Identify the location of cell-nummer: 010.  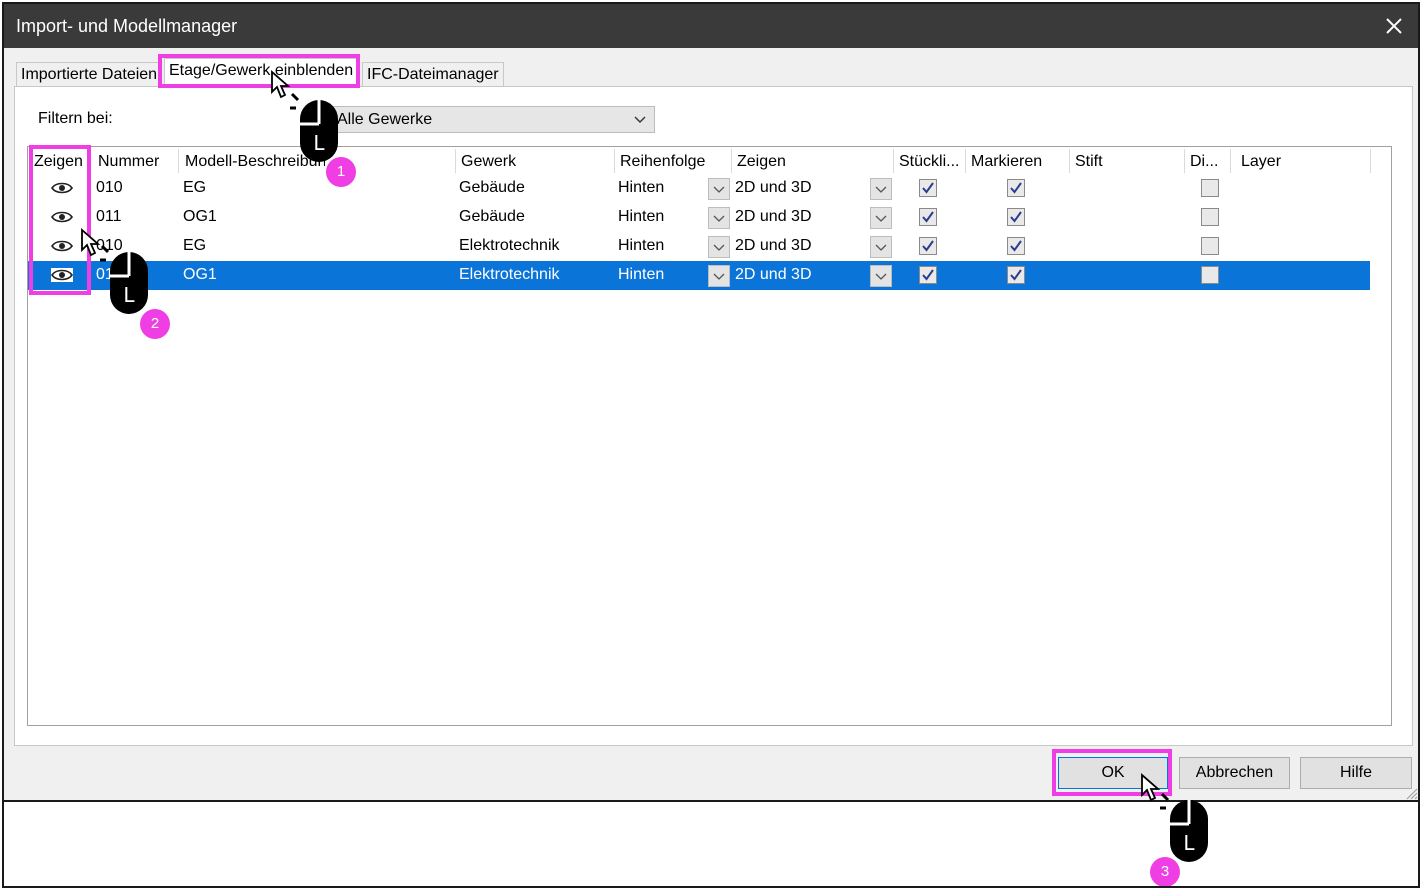
(109, 187).